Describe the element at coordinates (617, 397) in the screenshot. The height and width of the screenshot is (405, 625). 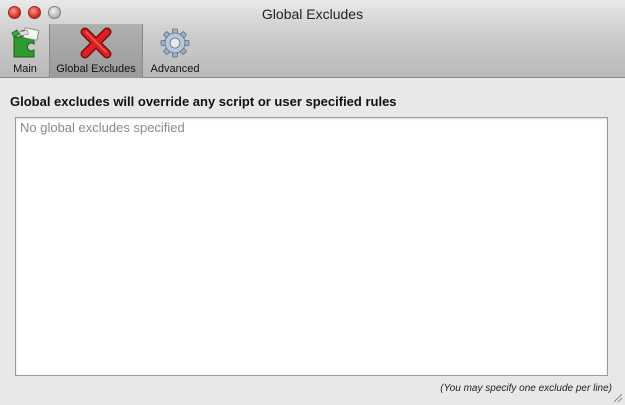
I see `resize-grip-icon` at that location.